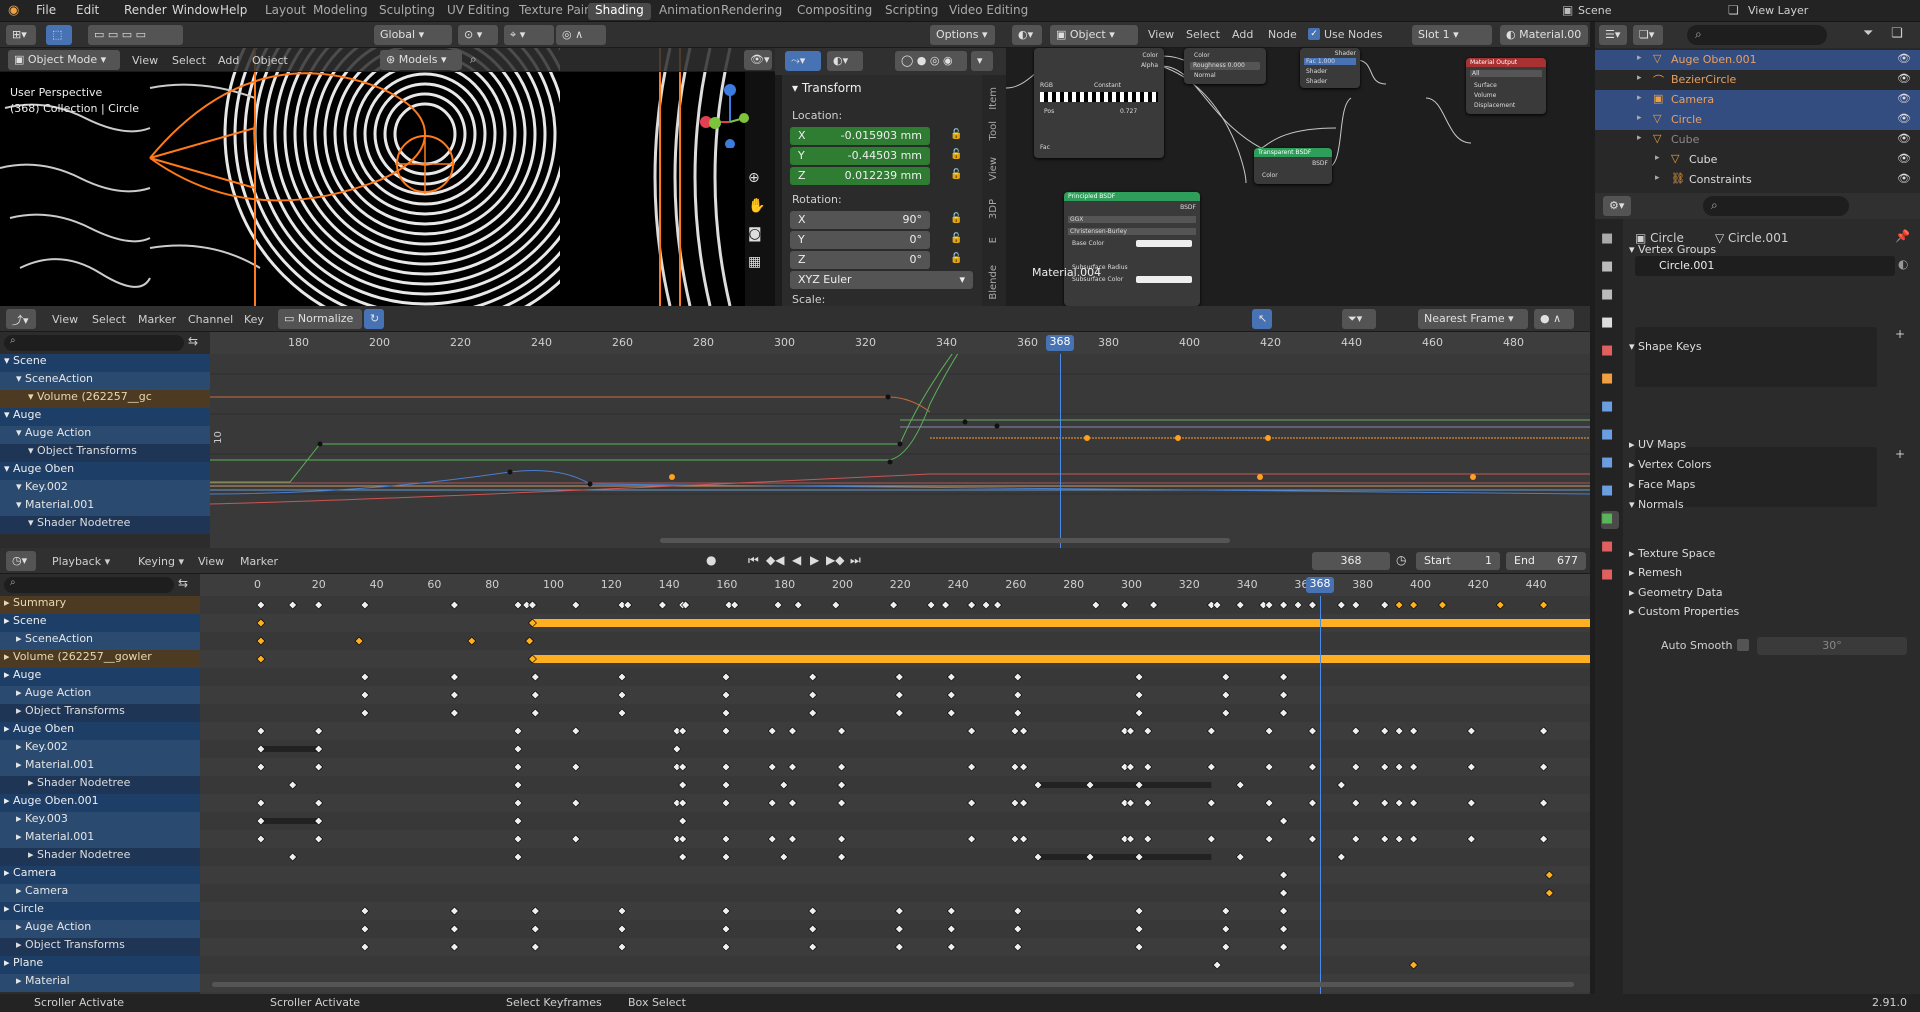 The height and width of the screenshot is (1012, 1920). Describe the element at coordinates (64, 60) in the screenshot. I see `mode-dropdown: ▣ Object Mode ▾` at that location.